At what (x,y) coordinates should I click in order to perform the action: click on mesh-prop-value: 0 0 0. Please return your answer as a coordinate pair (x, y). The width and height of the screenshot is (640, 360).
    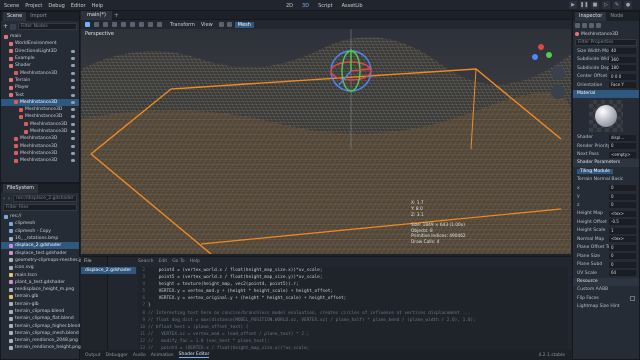
    Looking at the image, I should click on (622, 76).